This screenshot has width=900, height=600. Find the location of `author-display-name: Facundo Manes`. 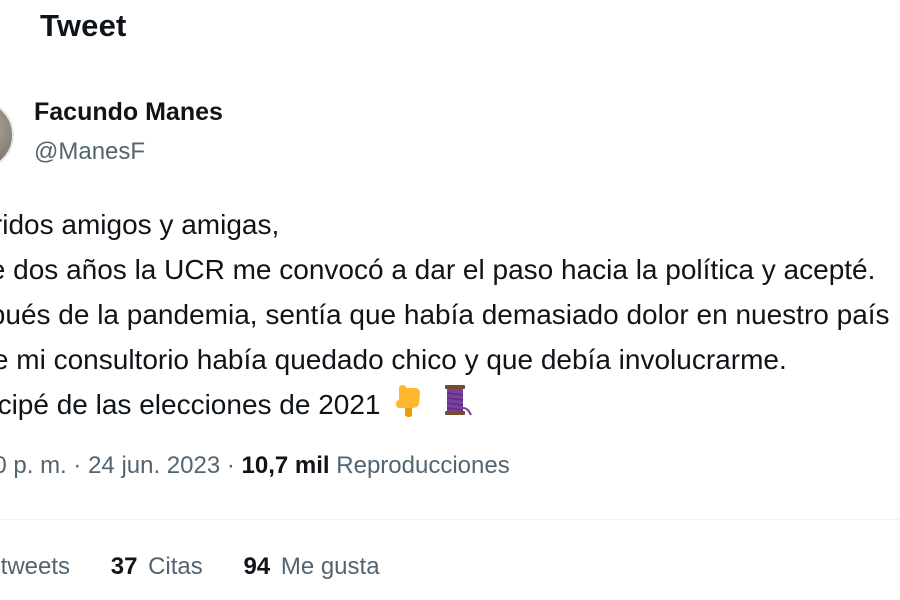

author-display-name: Facundo Manes is located at coordinates (128, 112).